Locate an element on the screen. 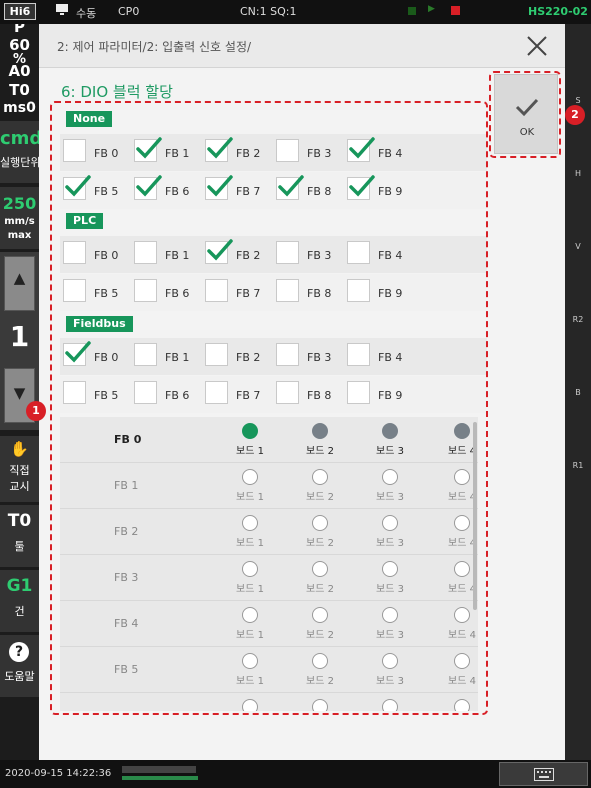 Image resolution: width=591 pixels, height=788 pixels. status-bar: Hi6 수동 CP0 CN:1 SQ:1 ▶ HS220-02 is located at coordinates (295, 12).